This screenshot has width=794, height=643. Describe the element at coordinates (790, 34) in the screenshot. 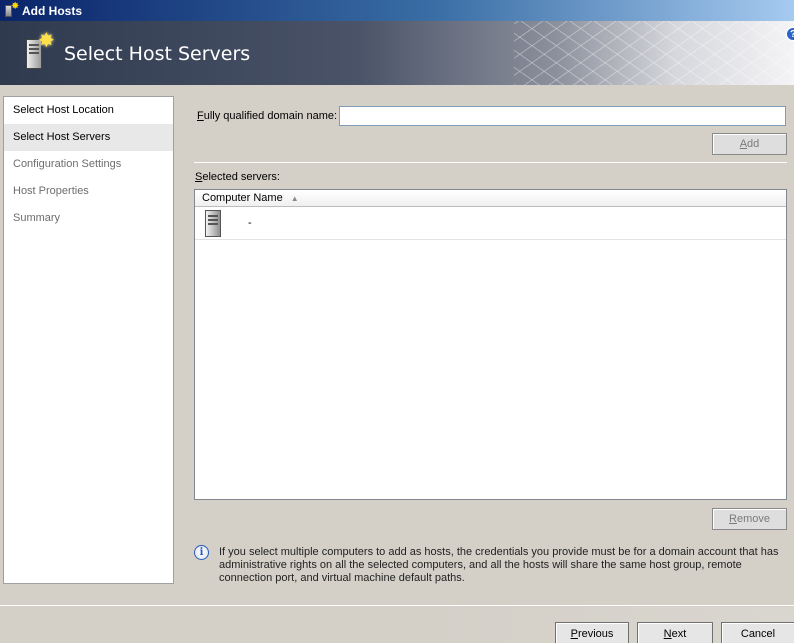

I see `help-icon: ?` at that location.